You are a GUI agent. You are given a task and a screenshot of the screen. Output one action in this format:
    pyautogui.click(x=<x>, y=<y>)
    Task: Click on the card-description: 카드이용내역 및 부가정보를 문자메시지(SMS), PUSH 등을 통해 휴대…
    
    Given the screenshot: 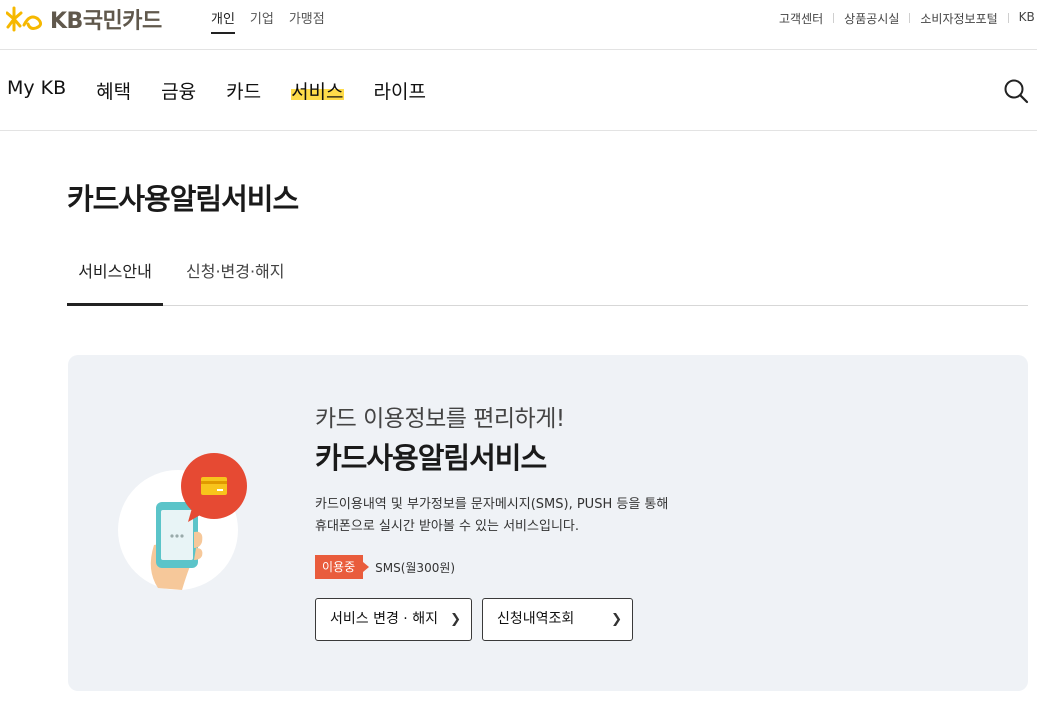 What is the action you would take?
    pyautogui.click(x=491, y=516)
    